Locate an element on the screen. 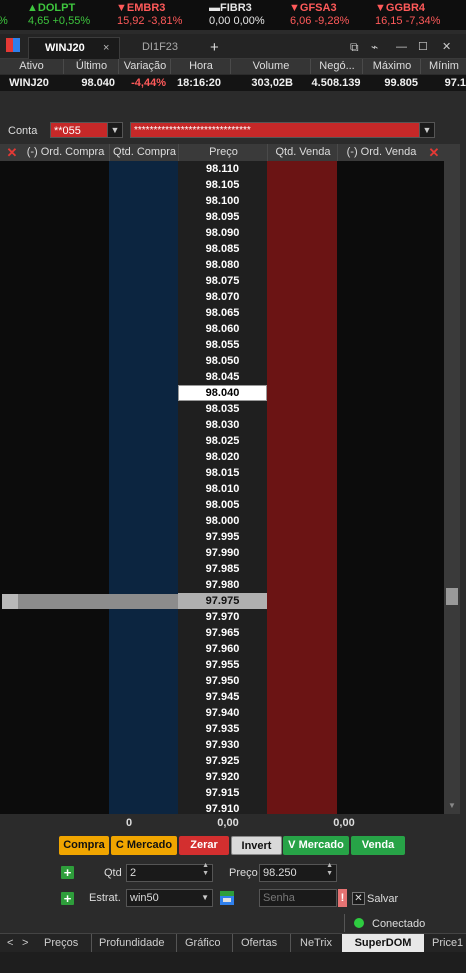  price-row: 97.950 is located at coordinates (222, 681).